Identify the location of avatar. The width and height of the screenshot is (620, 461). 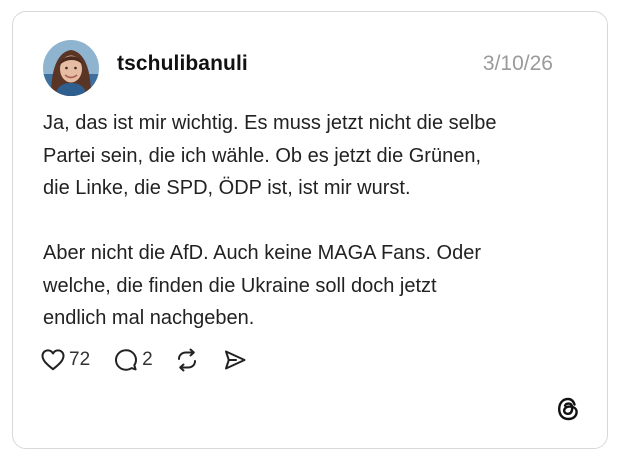
(71, 68).